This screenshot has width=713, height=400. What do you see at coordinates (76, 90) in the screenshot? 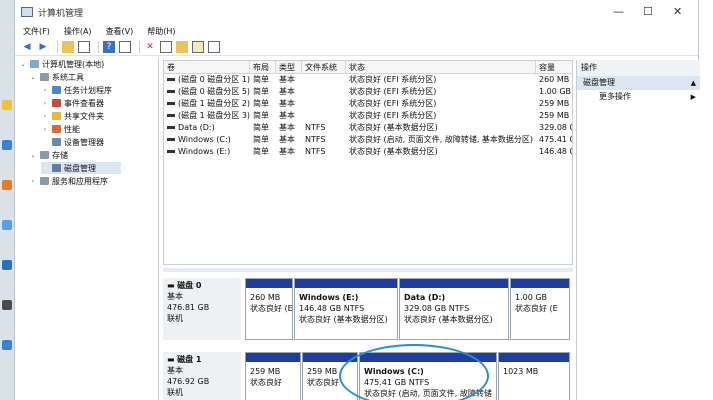
I see `tree-item-task-scheduler: › 任务计划程序` at bounding box center [76, 90].